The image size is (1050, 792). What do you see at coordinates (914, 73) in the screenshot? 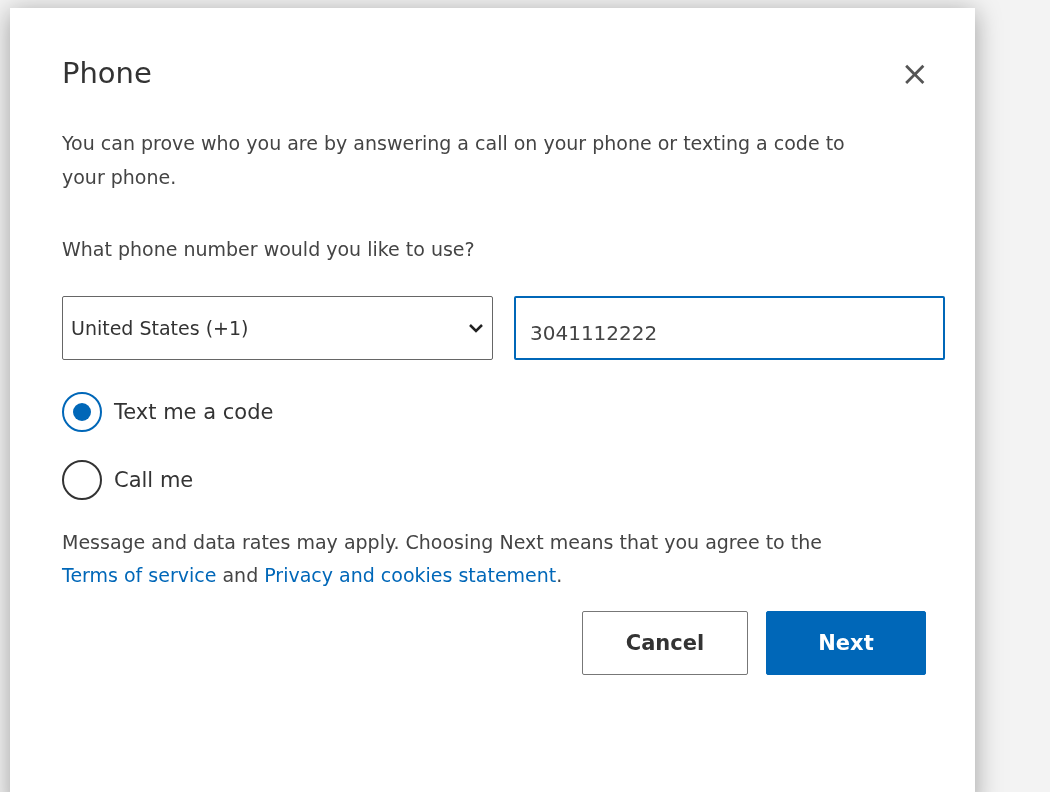
I see `close-button: ×` at bounding box center [914, 73].